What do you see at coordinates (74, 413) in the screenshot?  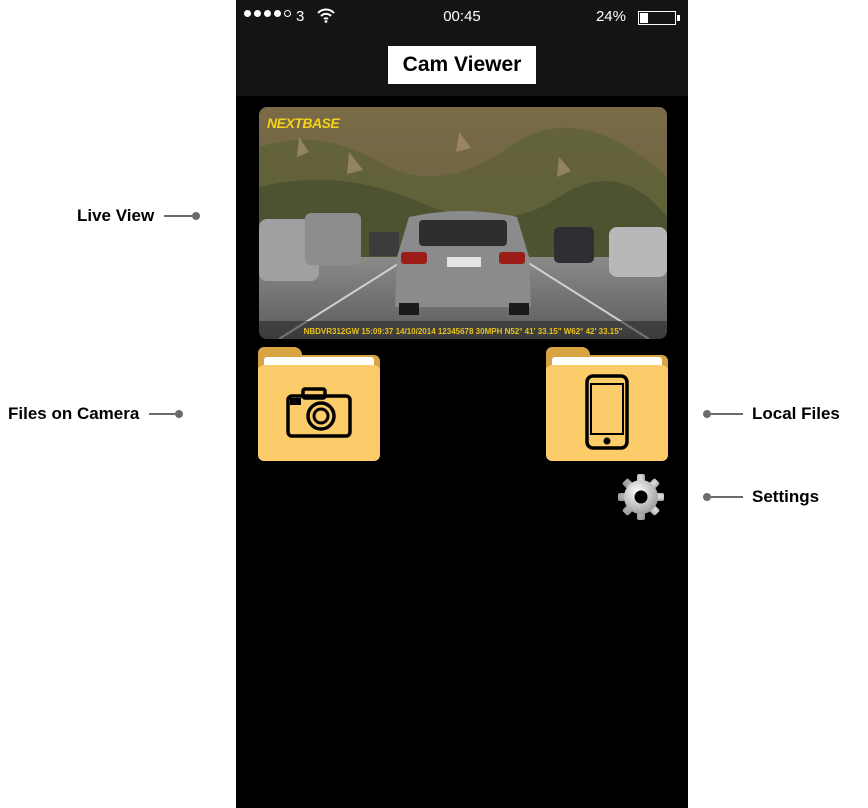 I see `callout-files-on-camera-label: Files on Camera` at bounding box center [74, 413].